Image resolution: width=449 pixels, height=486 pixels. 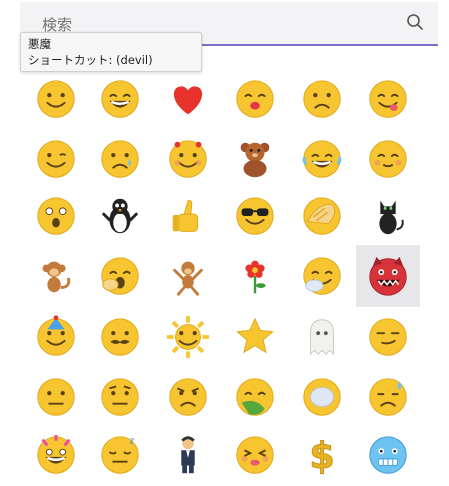 I want to click on emoji-surprised, so click(x=56, y=216).